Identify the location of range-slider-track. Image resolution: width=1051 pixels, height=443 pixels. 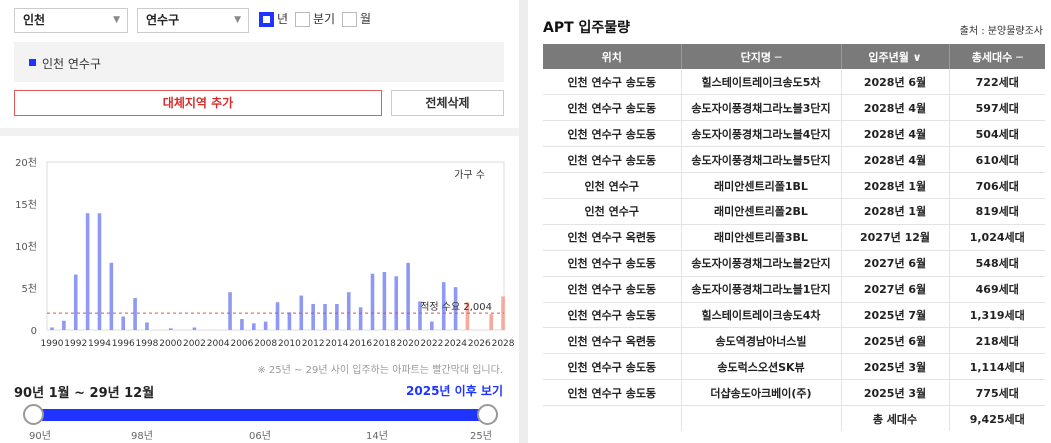
(260, 415).